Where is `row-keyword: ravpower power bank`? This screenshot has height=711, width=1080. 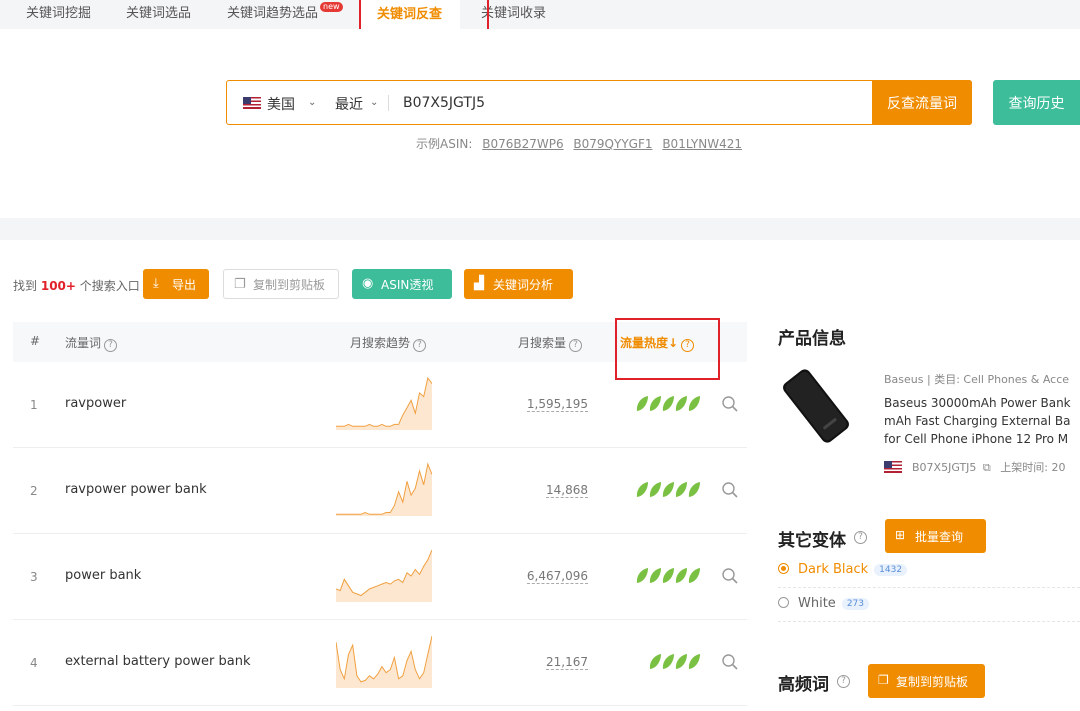 row-keyword: ravpower power bank is located at coordinates (136, 489).